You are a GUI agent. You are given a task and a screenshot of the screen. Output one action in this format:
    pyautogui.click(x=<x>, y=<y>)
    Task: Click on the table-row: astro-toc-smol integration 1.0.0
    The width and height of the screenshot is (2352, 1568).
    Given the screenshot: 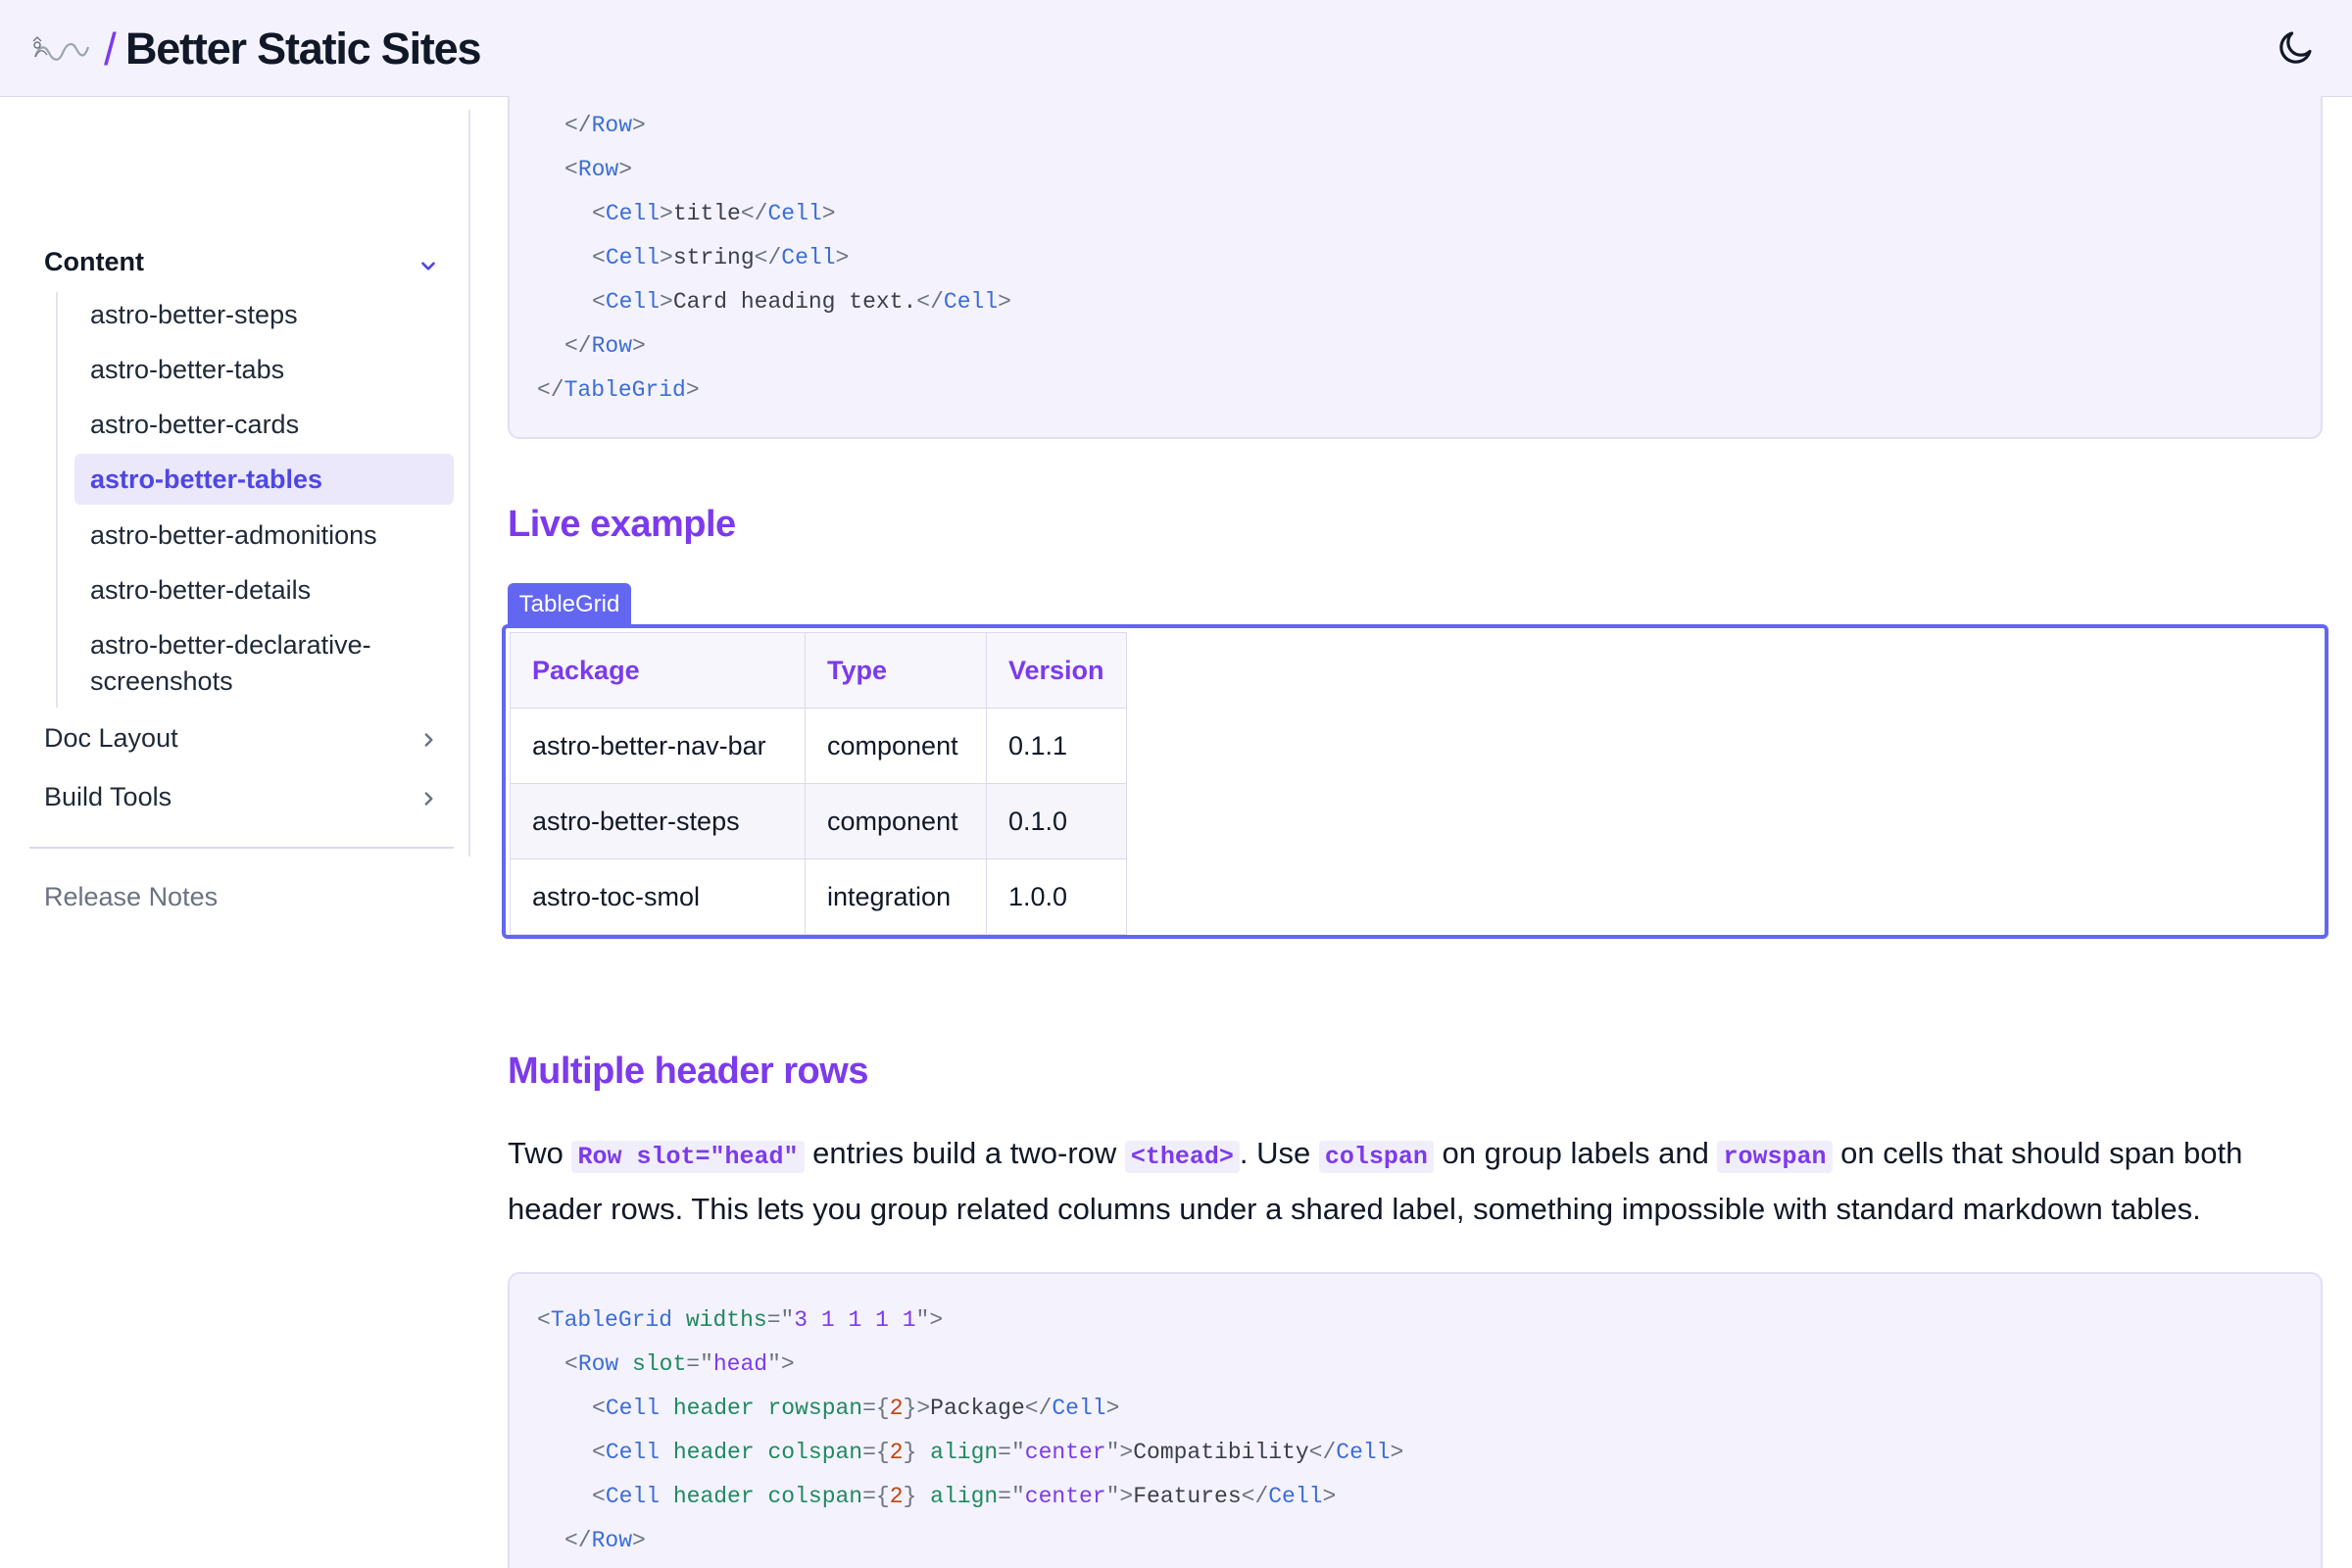 What is the action you would take?
    pyautogui.click(x=818, y=896)
    